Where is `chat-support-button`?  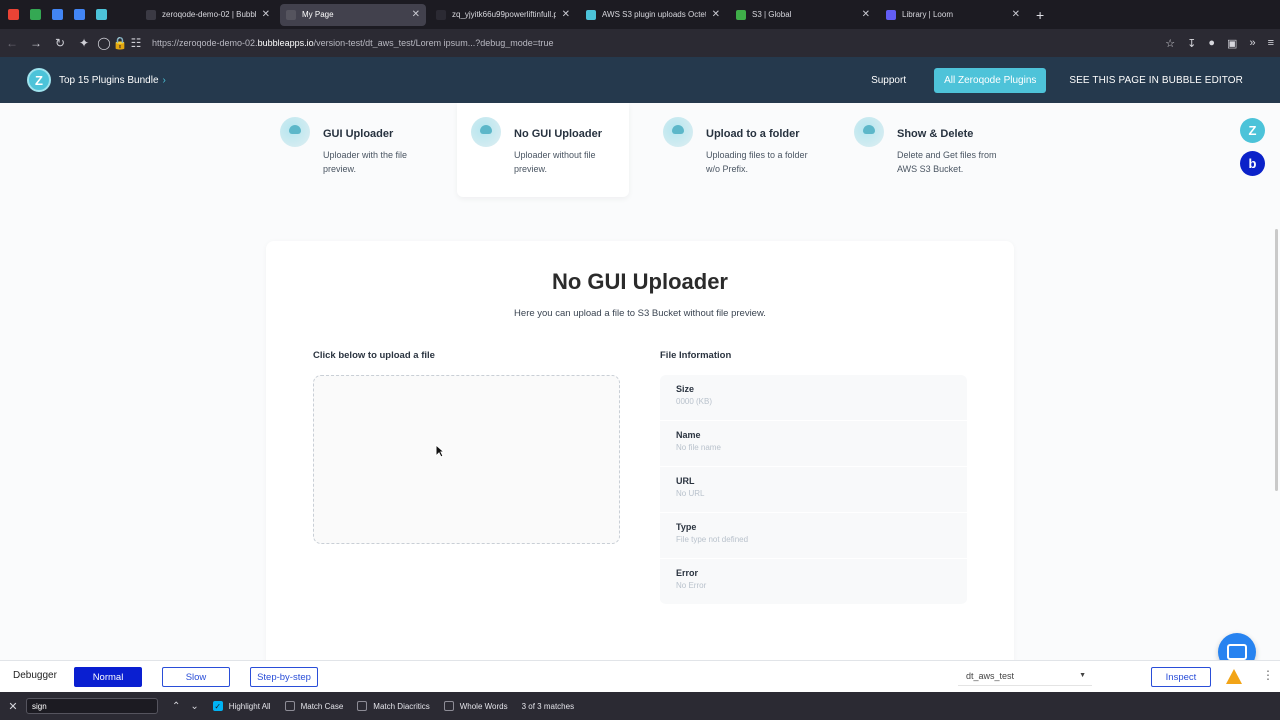 chat-support-button is located at coordinates (1237, 646).